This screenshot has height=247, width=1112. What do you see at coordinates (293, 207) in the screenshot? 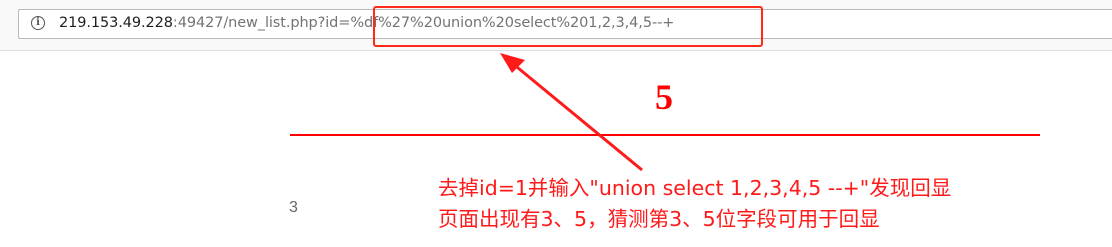
I see `echoed-list-number: 3` at bounding box center [293, 207].